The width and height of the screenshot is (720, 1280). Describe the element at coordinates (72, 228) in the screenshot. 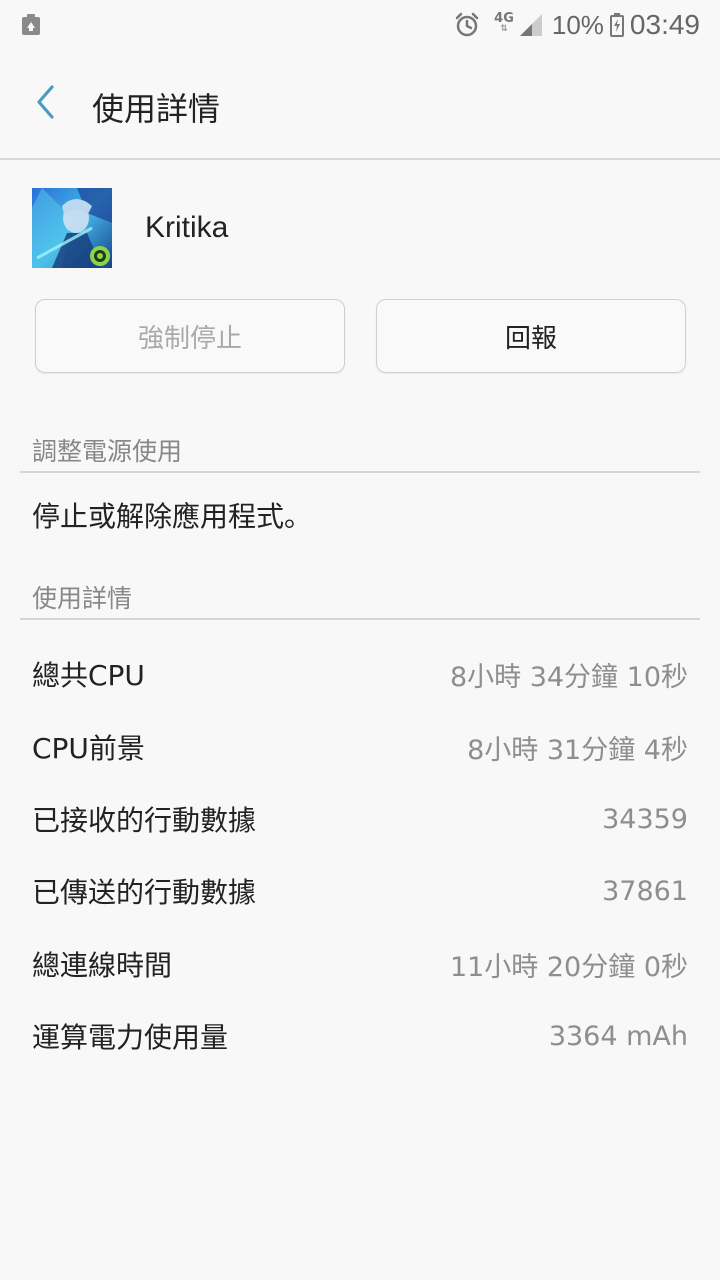

I see `app-icon` at that location.